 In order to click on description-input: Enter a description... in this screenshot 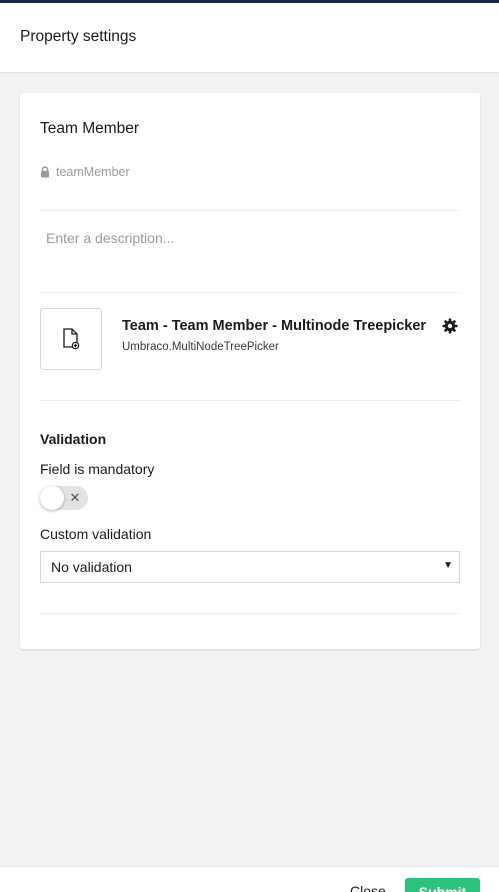, I will do `click(110, 238)`.